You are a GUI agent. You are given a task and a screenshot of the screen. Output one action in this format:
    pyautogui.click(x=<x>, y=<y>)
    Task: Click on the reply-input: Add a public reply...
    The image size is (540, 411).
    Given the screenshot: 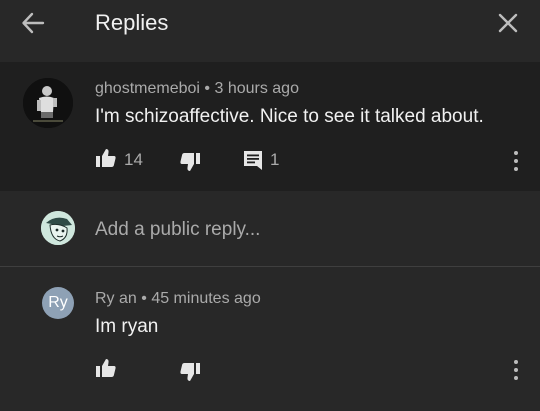 What is the action you would take?
    pyautogui.click(x=177, y=230)
    